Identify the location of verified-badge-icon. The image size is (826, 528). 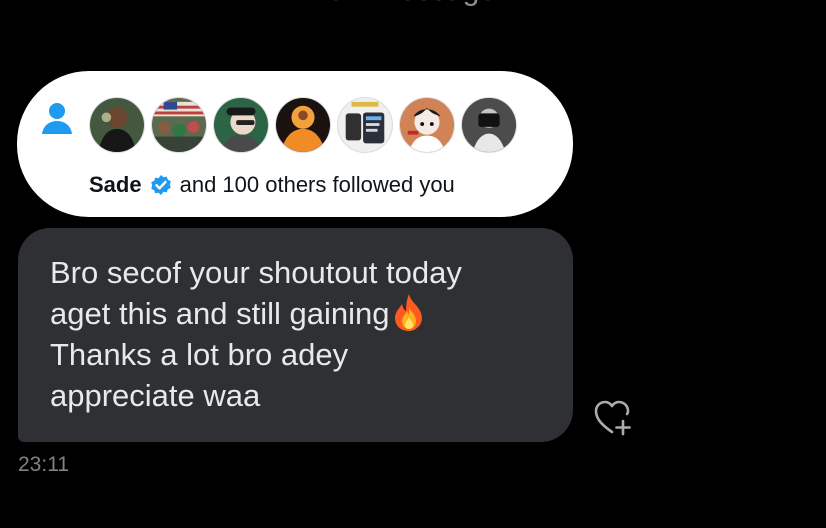
(161, 185).